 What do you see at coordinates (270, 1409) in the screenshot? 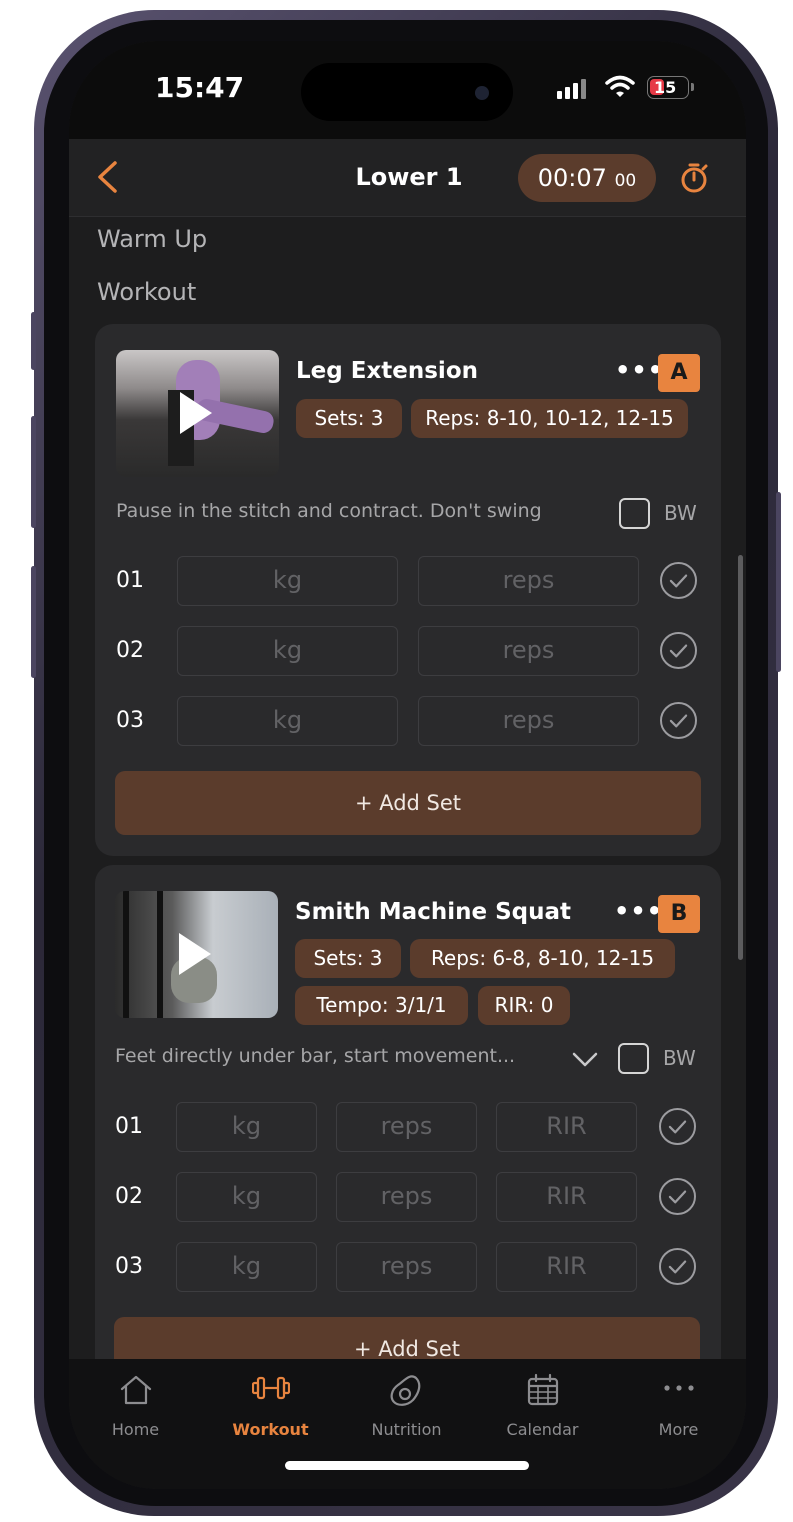
I see `tab-workout: Workout` at bounding box center [270, 1409].